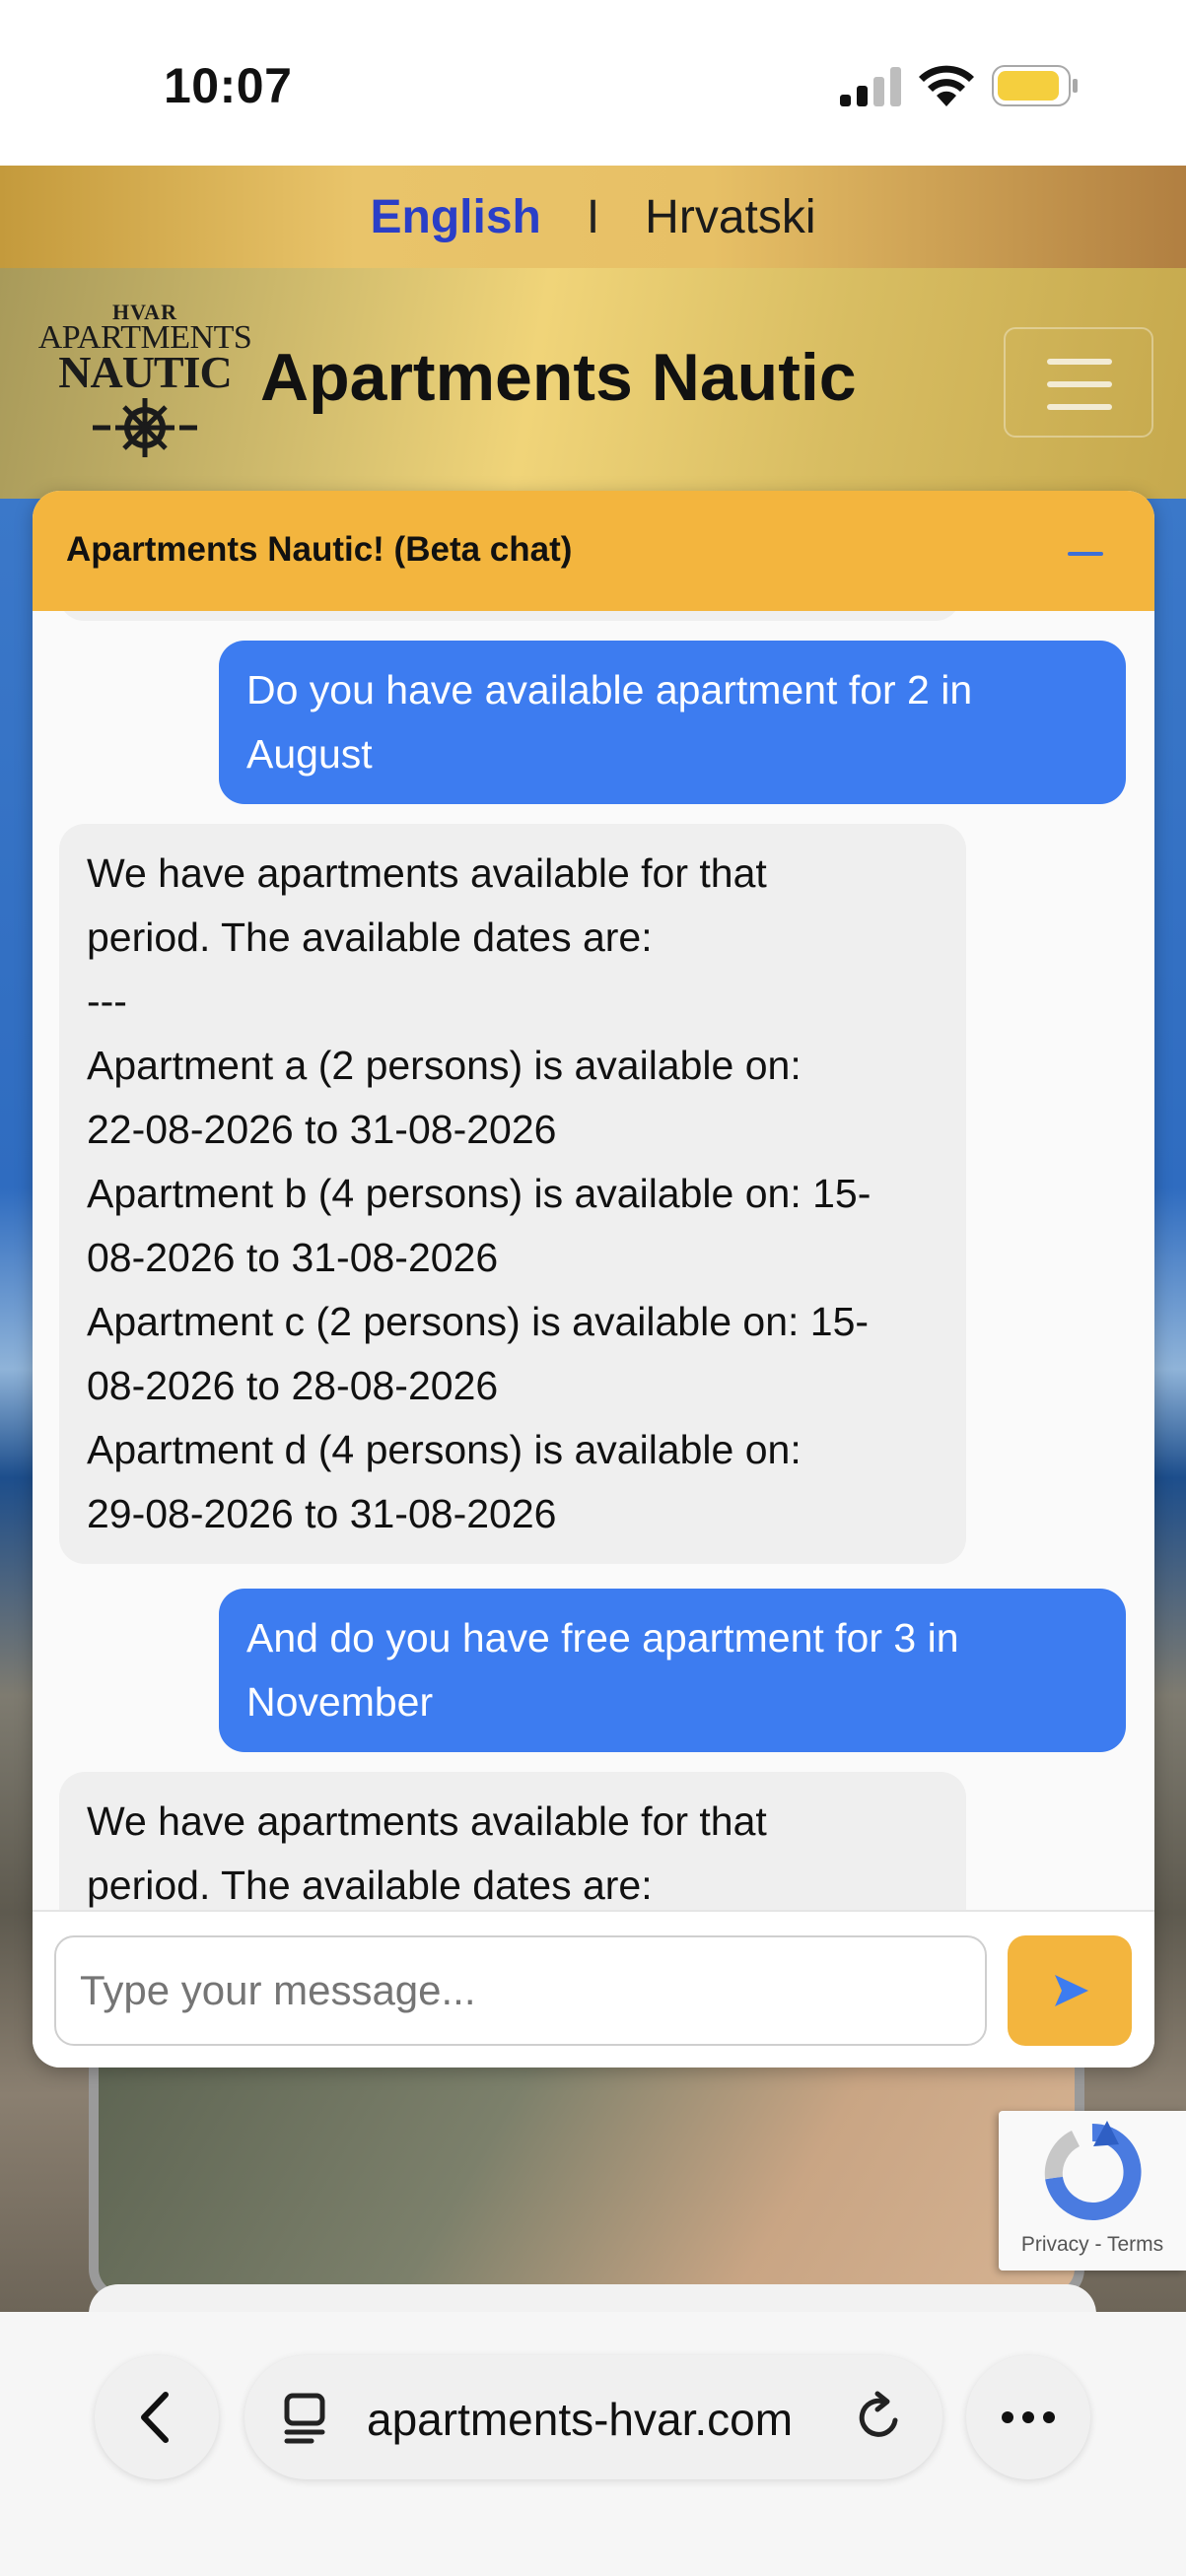  What do you see at coordinates (1085, 554) in the screenshot?
I see `minimize-icon` at bounding box center [1085, 554].